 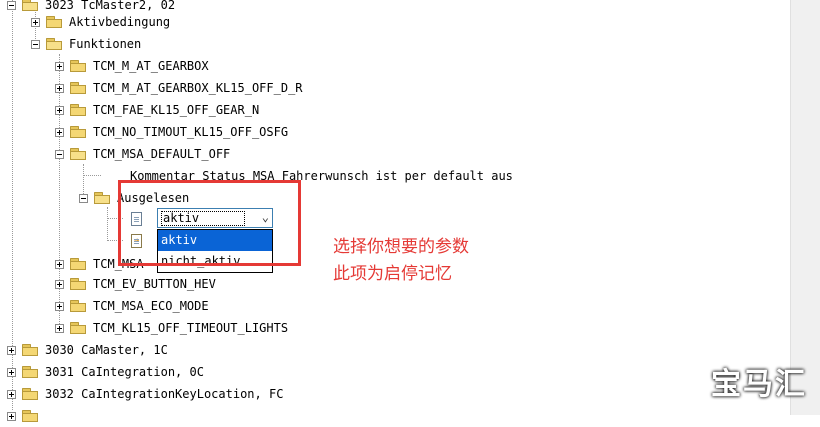 I want to click on tree-node-tcm-msa-eco: TCM_MSA_ECO_MODE, so click(x=132, y=306).